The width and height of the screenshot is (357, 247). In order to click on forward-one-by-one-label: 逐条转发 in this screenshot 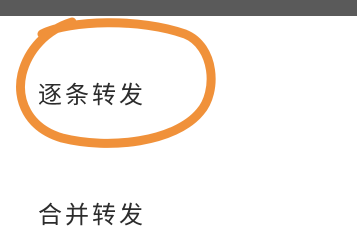, I will do `click(92, 95)`.